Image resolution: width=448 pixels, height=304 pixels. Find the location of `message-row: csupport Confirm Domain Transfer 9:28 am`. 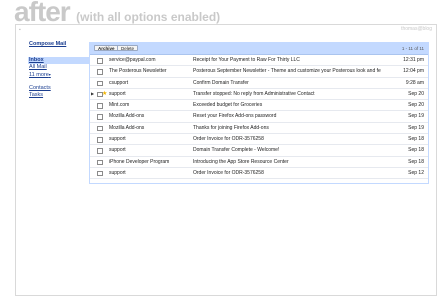

message-row: csupport Confirm Domain Transfer 9:28 am is located at coordinates (259, 83).